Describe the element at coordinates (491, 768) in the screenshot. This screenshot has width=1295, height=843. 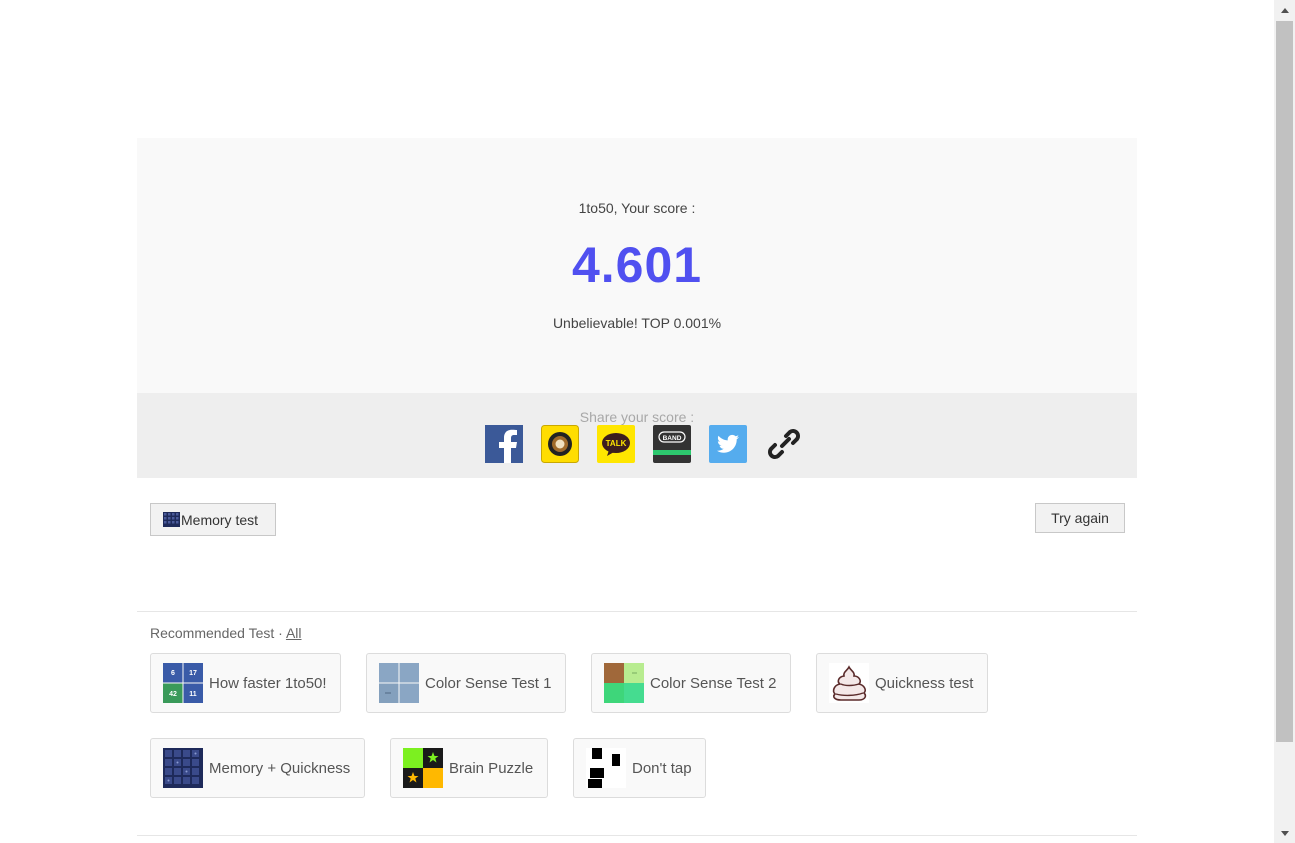
I see `rec-card-label: Brain Puzzle` at that location.